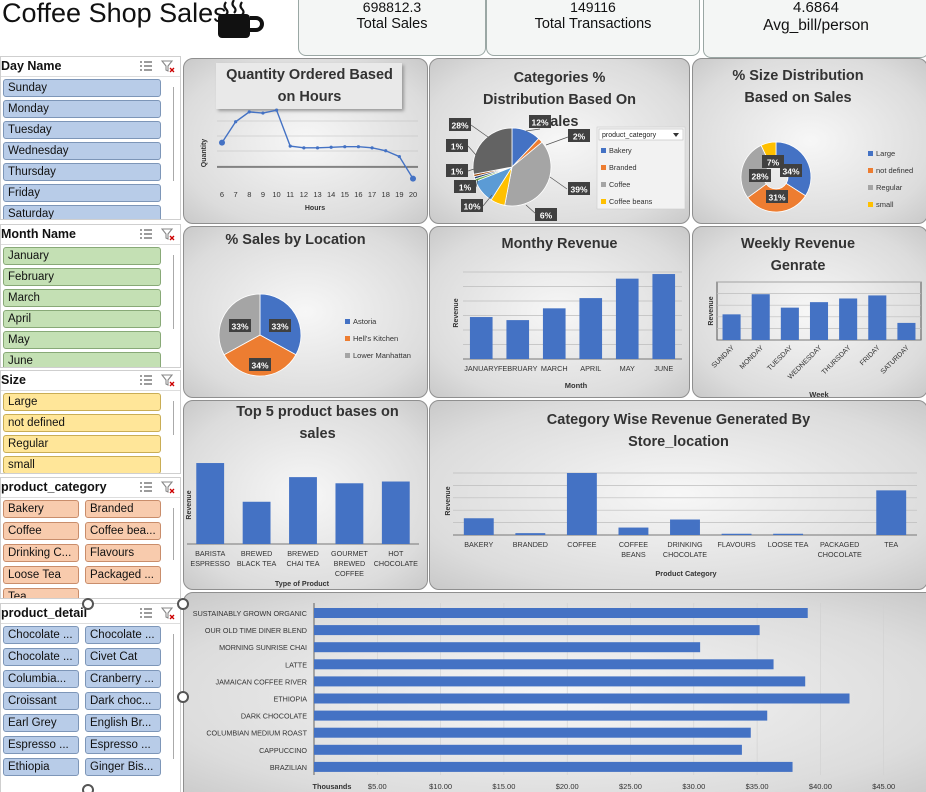  I want to click on svg-text: 12%, so click(539, 123).